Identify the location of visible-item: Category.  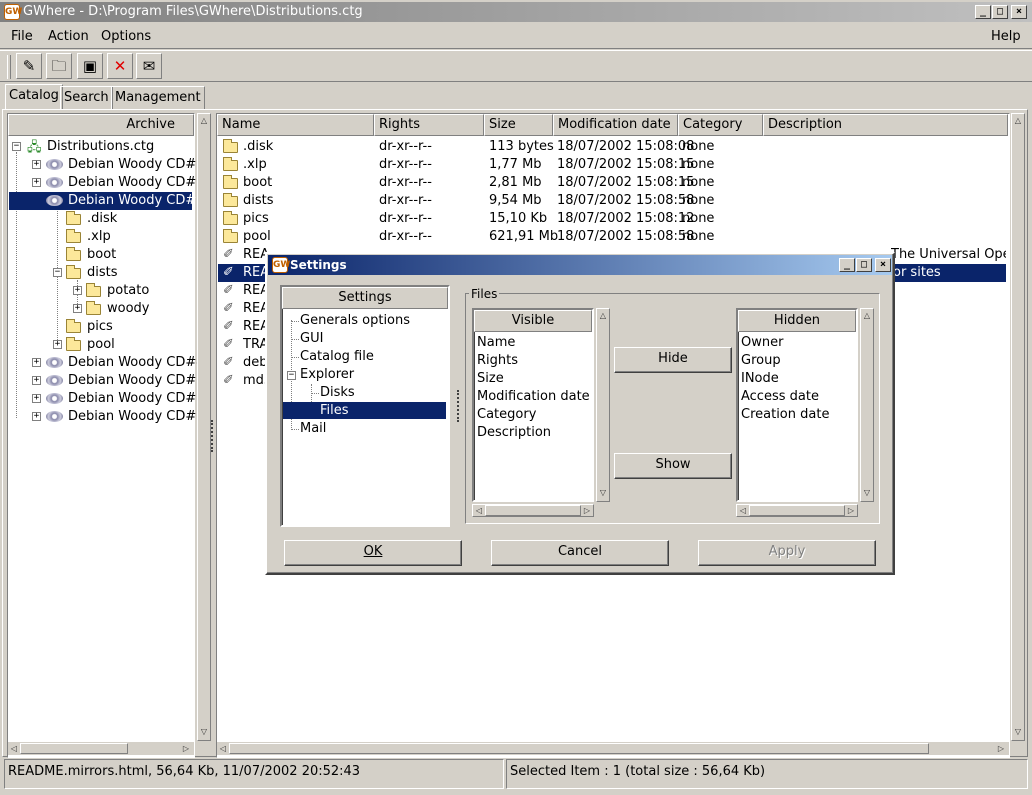
(506, 415).